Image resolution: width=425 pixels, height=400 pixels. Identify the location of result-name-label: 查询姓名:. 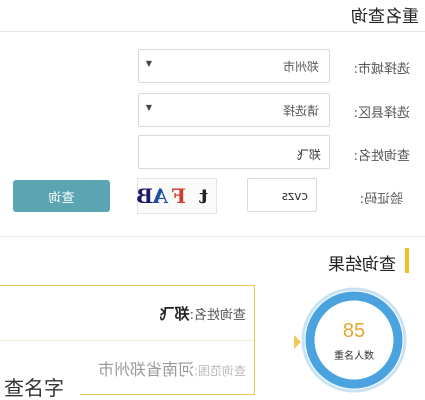
(217, 315).